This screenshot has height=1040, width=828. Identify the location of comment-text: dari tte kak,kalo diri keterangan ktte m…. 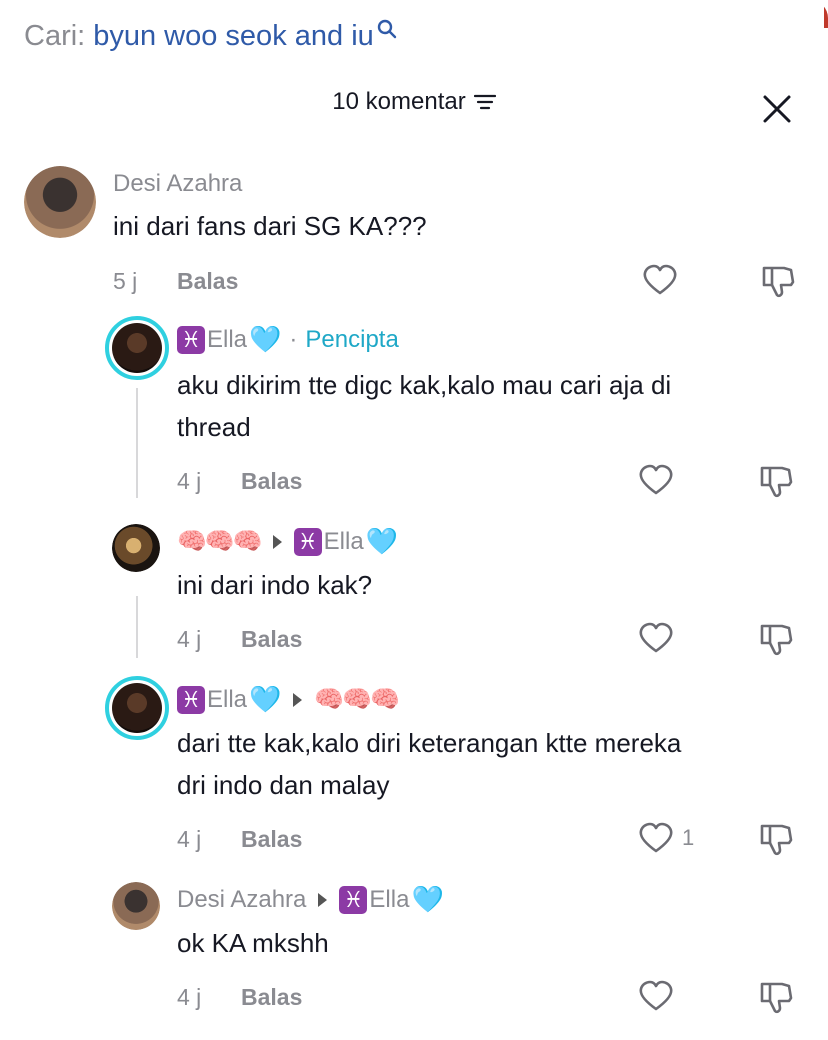
(429, 743).